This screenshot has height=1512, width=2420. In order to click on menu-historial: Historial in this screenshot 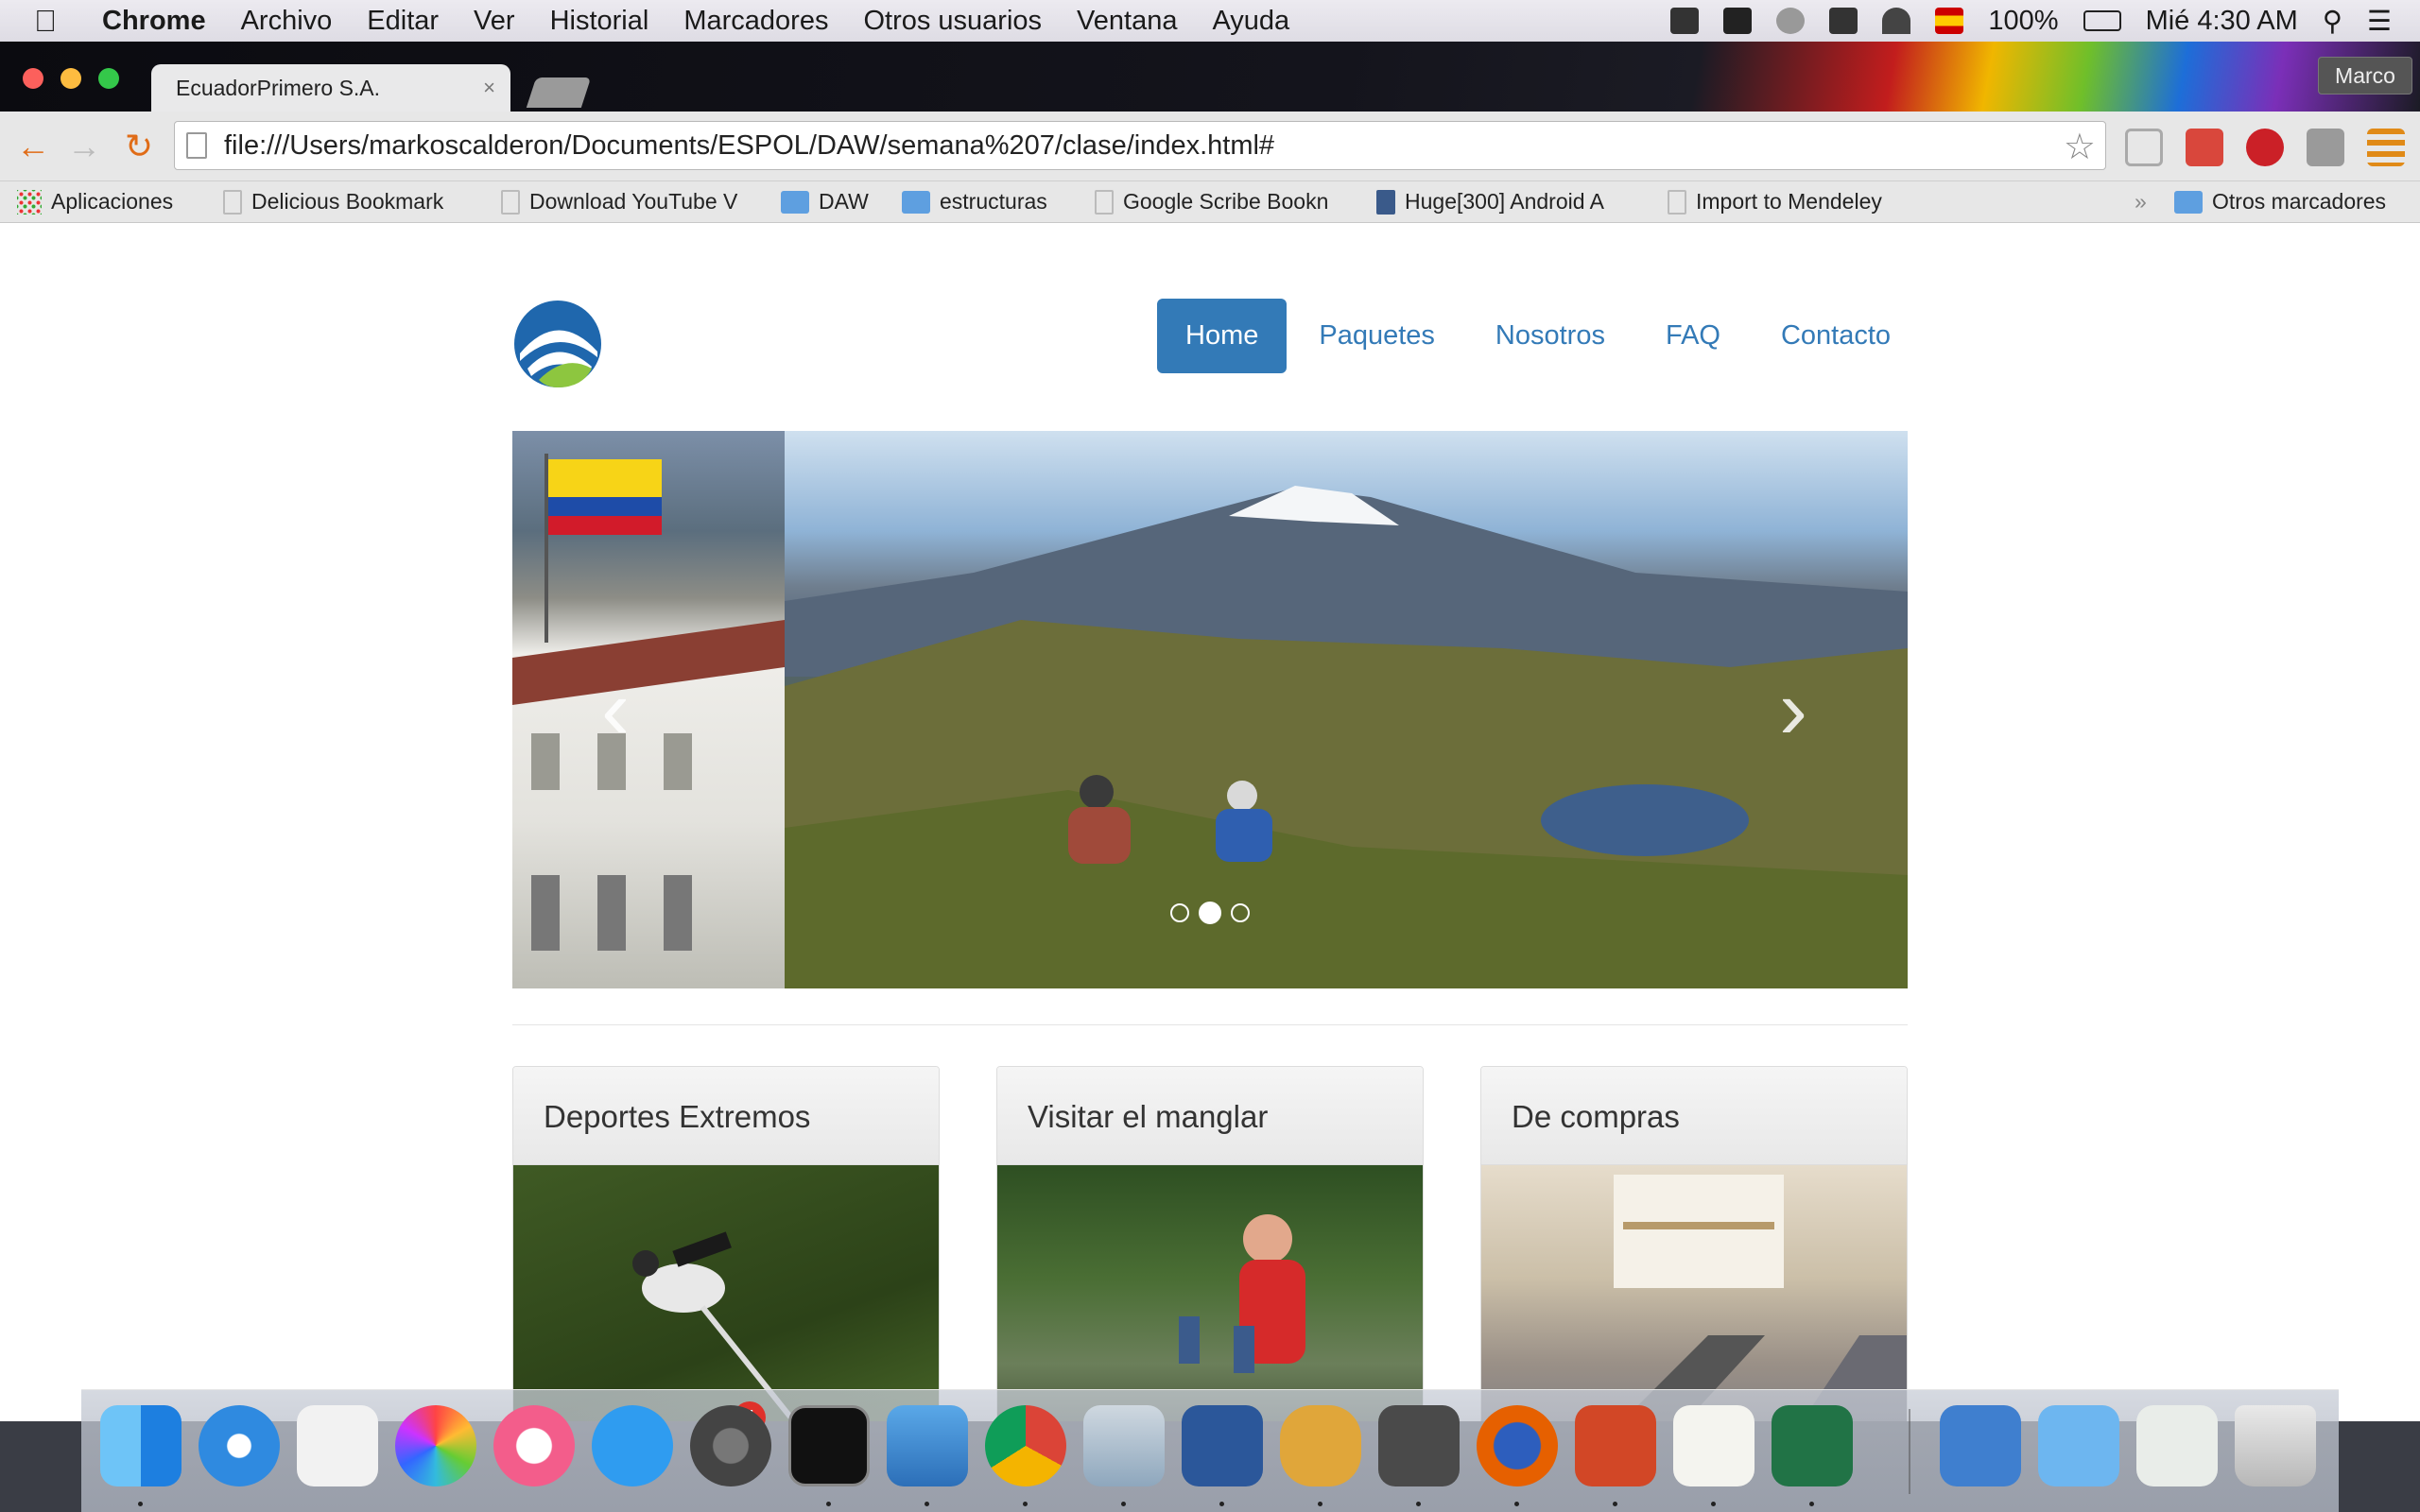, I will do `click(600, 21)`.